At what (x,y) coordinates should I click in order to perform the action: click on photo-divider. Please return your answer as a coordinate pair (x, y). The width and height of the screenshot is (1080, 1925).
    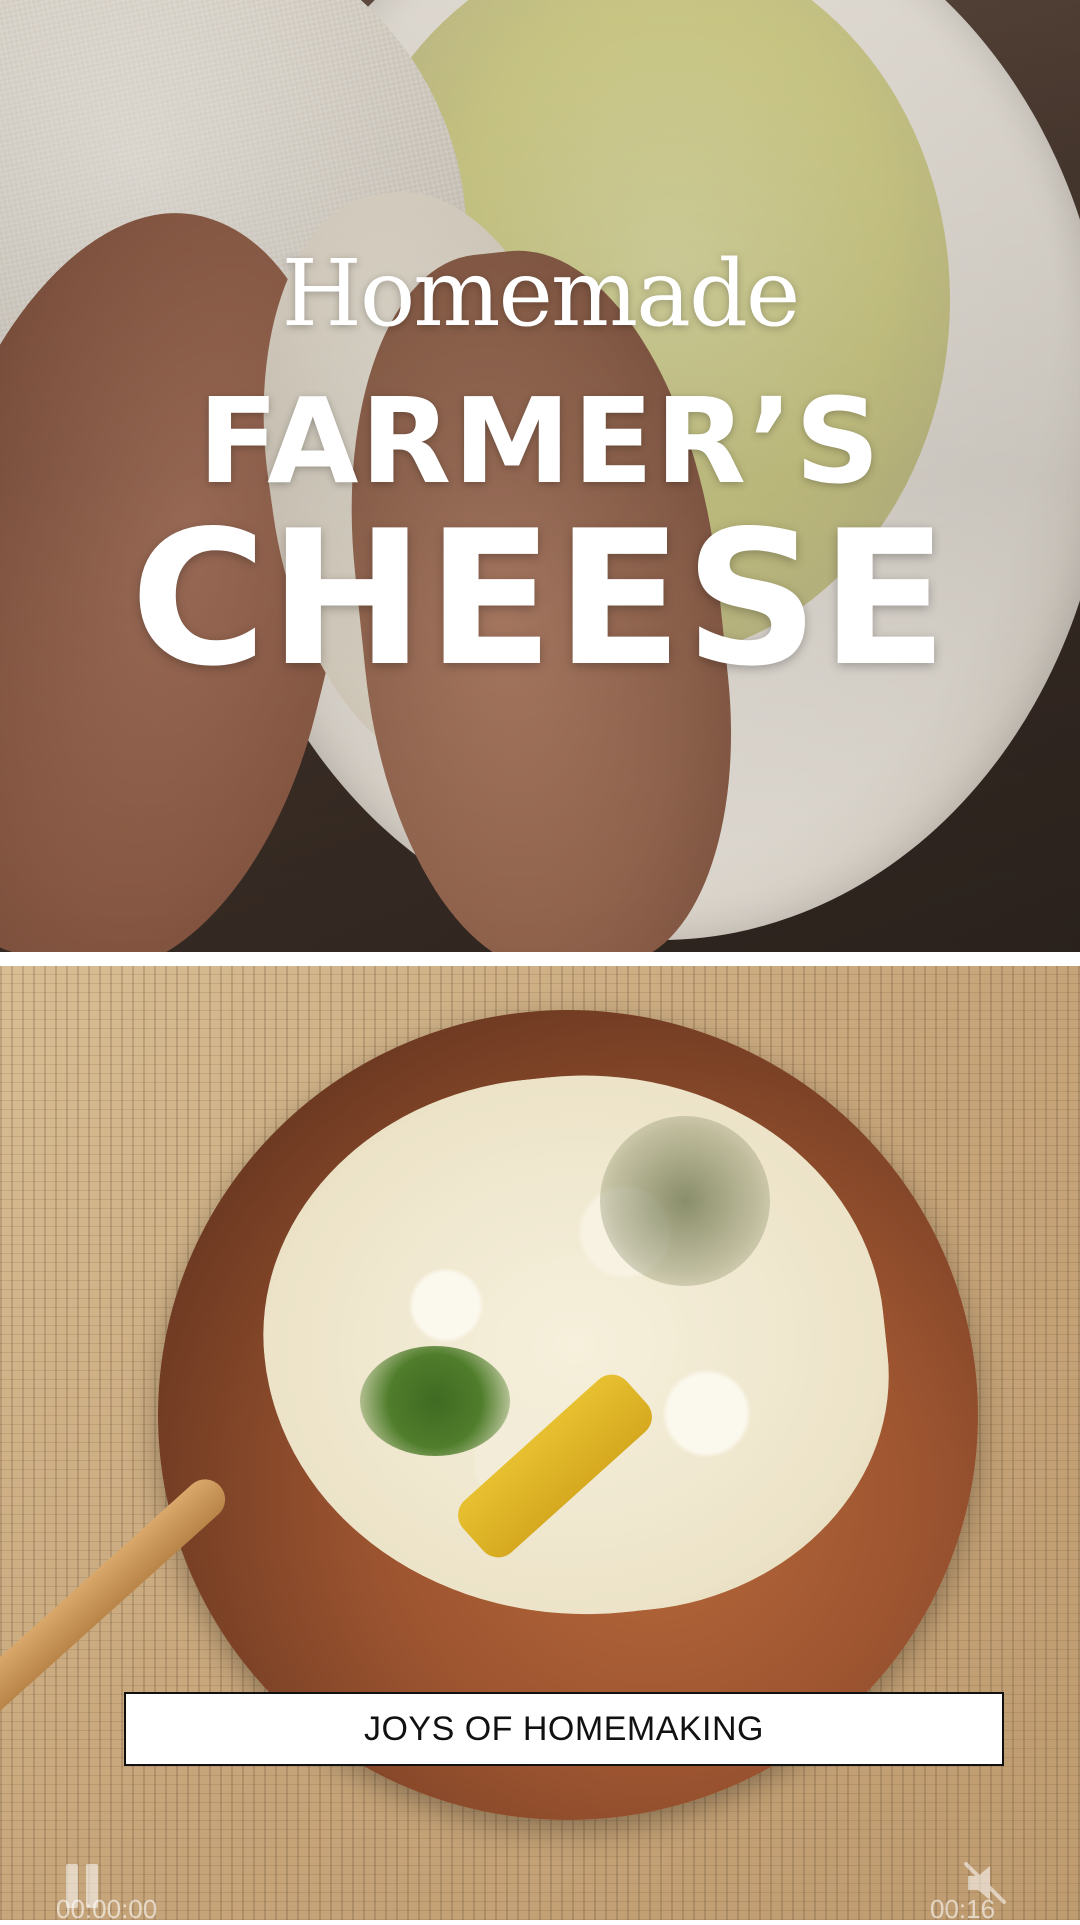
    Looking at the image, I should click on (540, 959).